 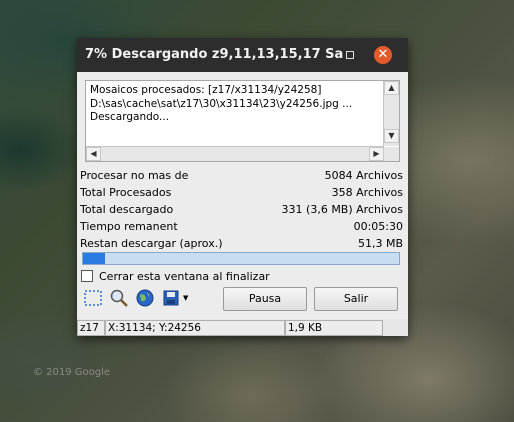 What do you see at coordinates (241, 243) in the screenshot?
I see `stat-row: Restan descargar (aprox.) 51,3 MB` at bounding box center [241, 243].